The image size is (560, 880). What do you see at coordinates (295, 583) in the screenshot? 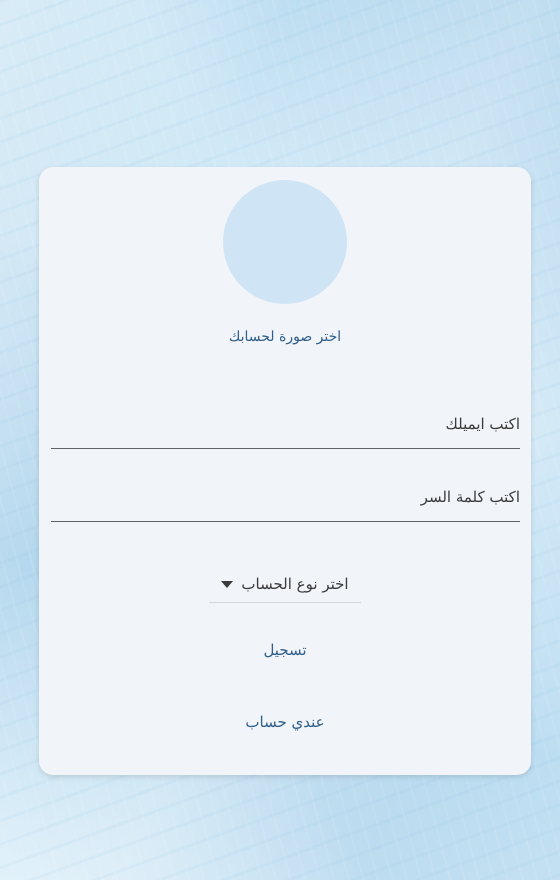
I see `account-type-label: اختر نوع الحساب` at bounding box center [295, 583].